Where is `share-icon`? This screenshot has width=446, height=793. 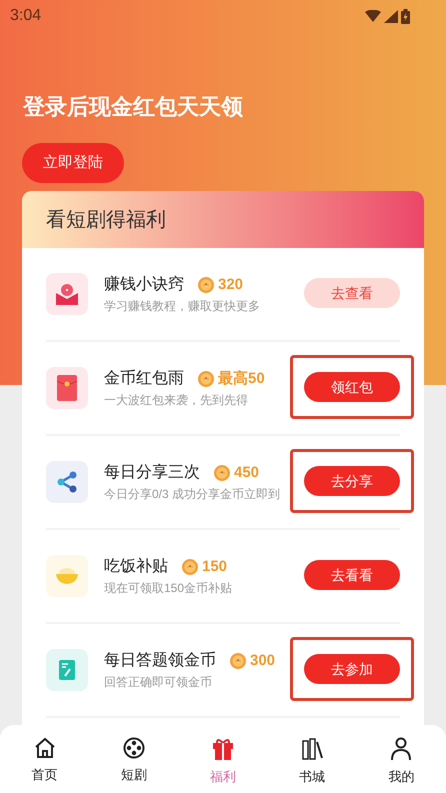 share-icon is located at coordinates (67, 482).